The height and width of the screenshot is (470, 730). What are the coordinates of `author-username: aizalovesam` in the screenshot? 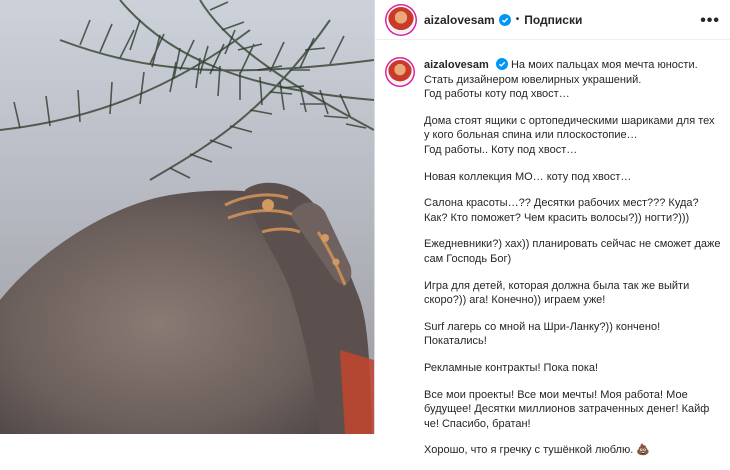 It's located at (459, 20).